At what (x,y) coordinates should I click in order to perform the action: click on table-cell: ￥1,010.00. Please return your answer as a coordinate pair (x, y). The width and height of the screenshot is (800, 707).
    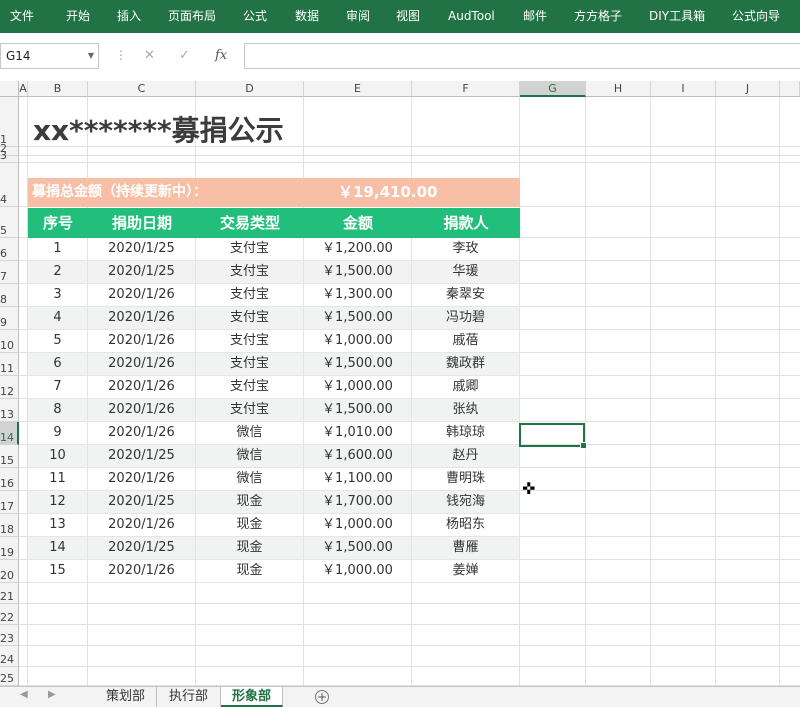
    Looking at the image, I should click on (358, 433).